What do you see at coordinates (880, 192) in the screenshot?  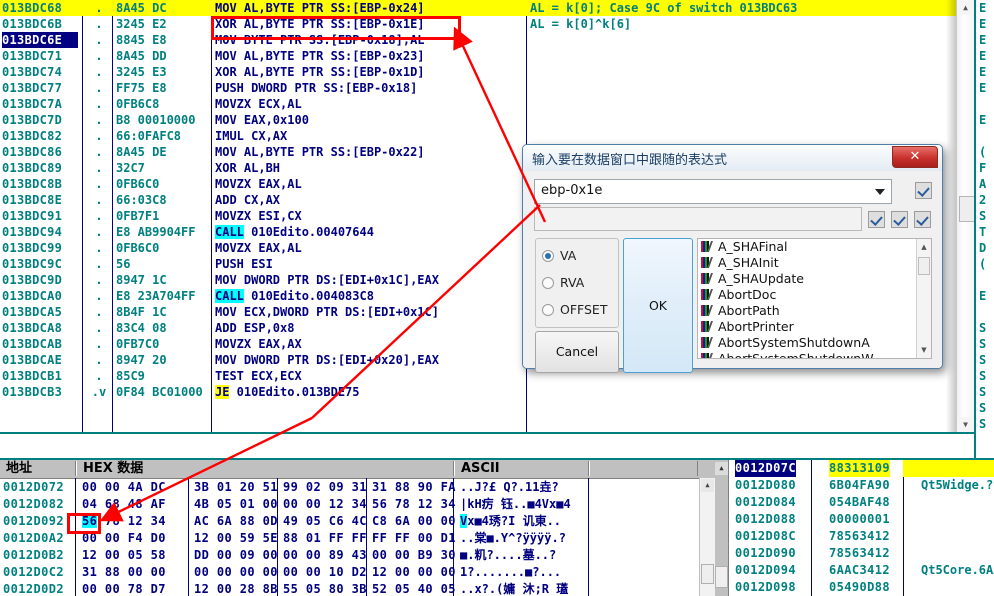 I see `chevron-down-icon` at bounding box center [880, 192].